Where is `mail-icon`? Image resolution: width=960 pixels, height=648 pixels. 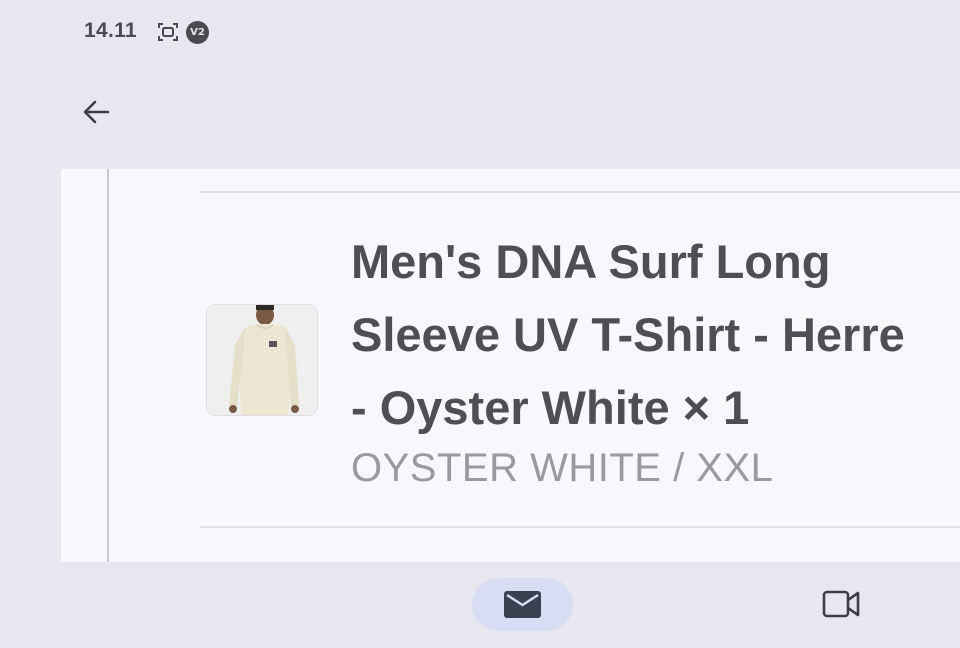
mail-icon is located at coordinates (522, 604).